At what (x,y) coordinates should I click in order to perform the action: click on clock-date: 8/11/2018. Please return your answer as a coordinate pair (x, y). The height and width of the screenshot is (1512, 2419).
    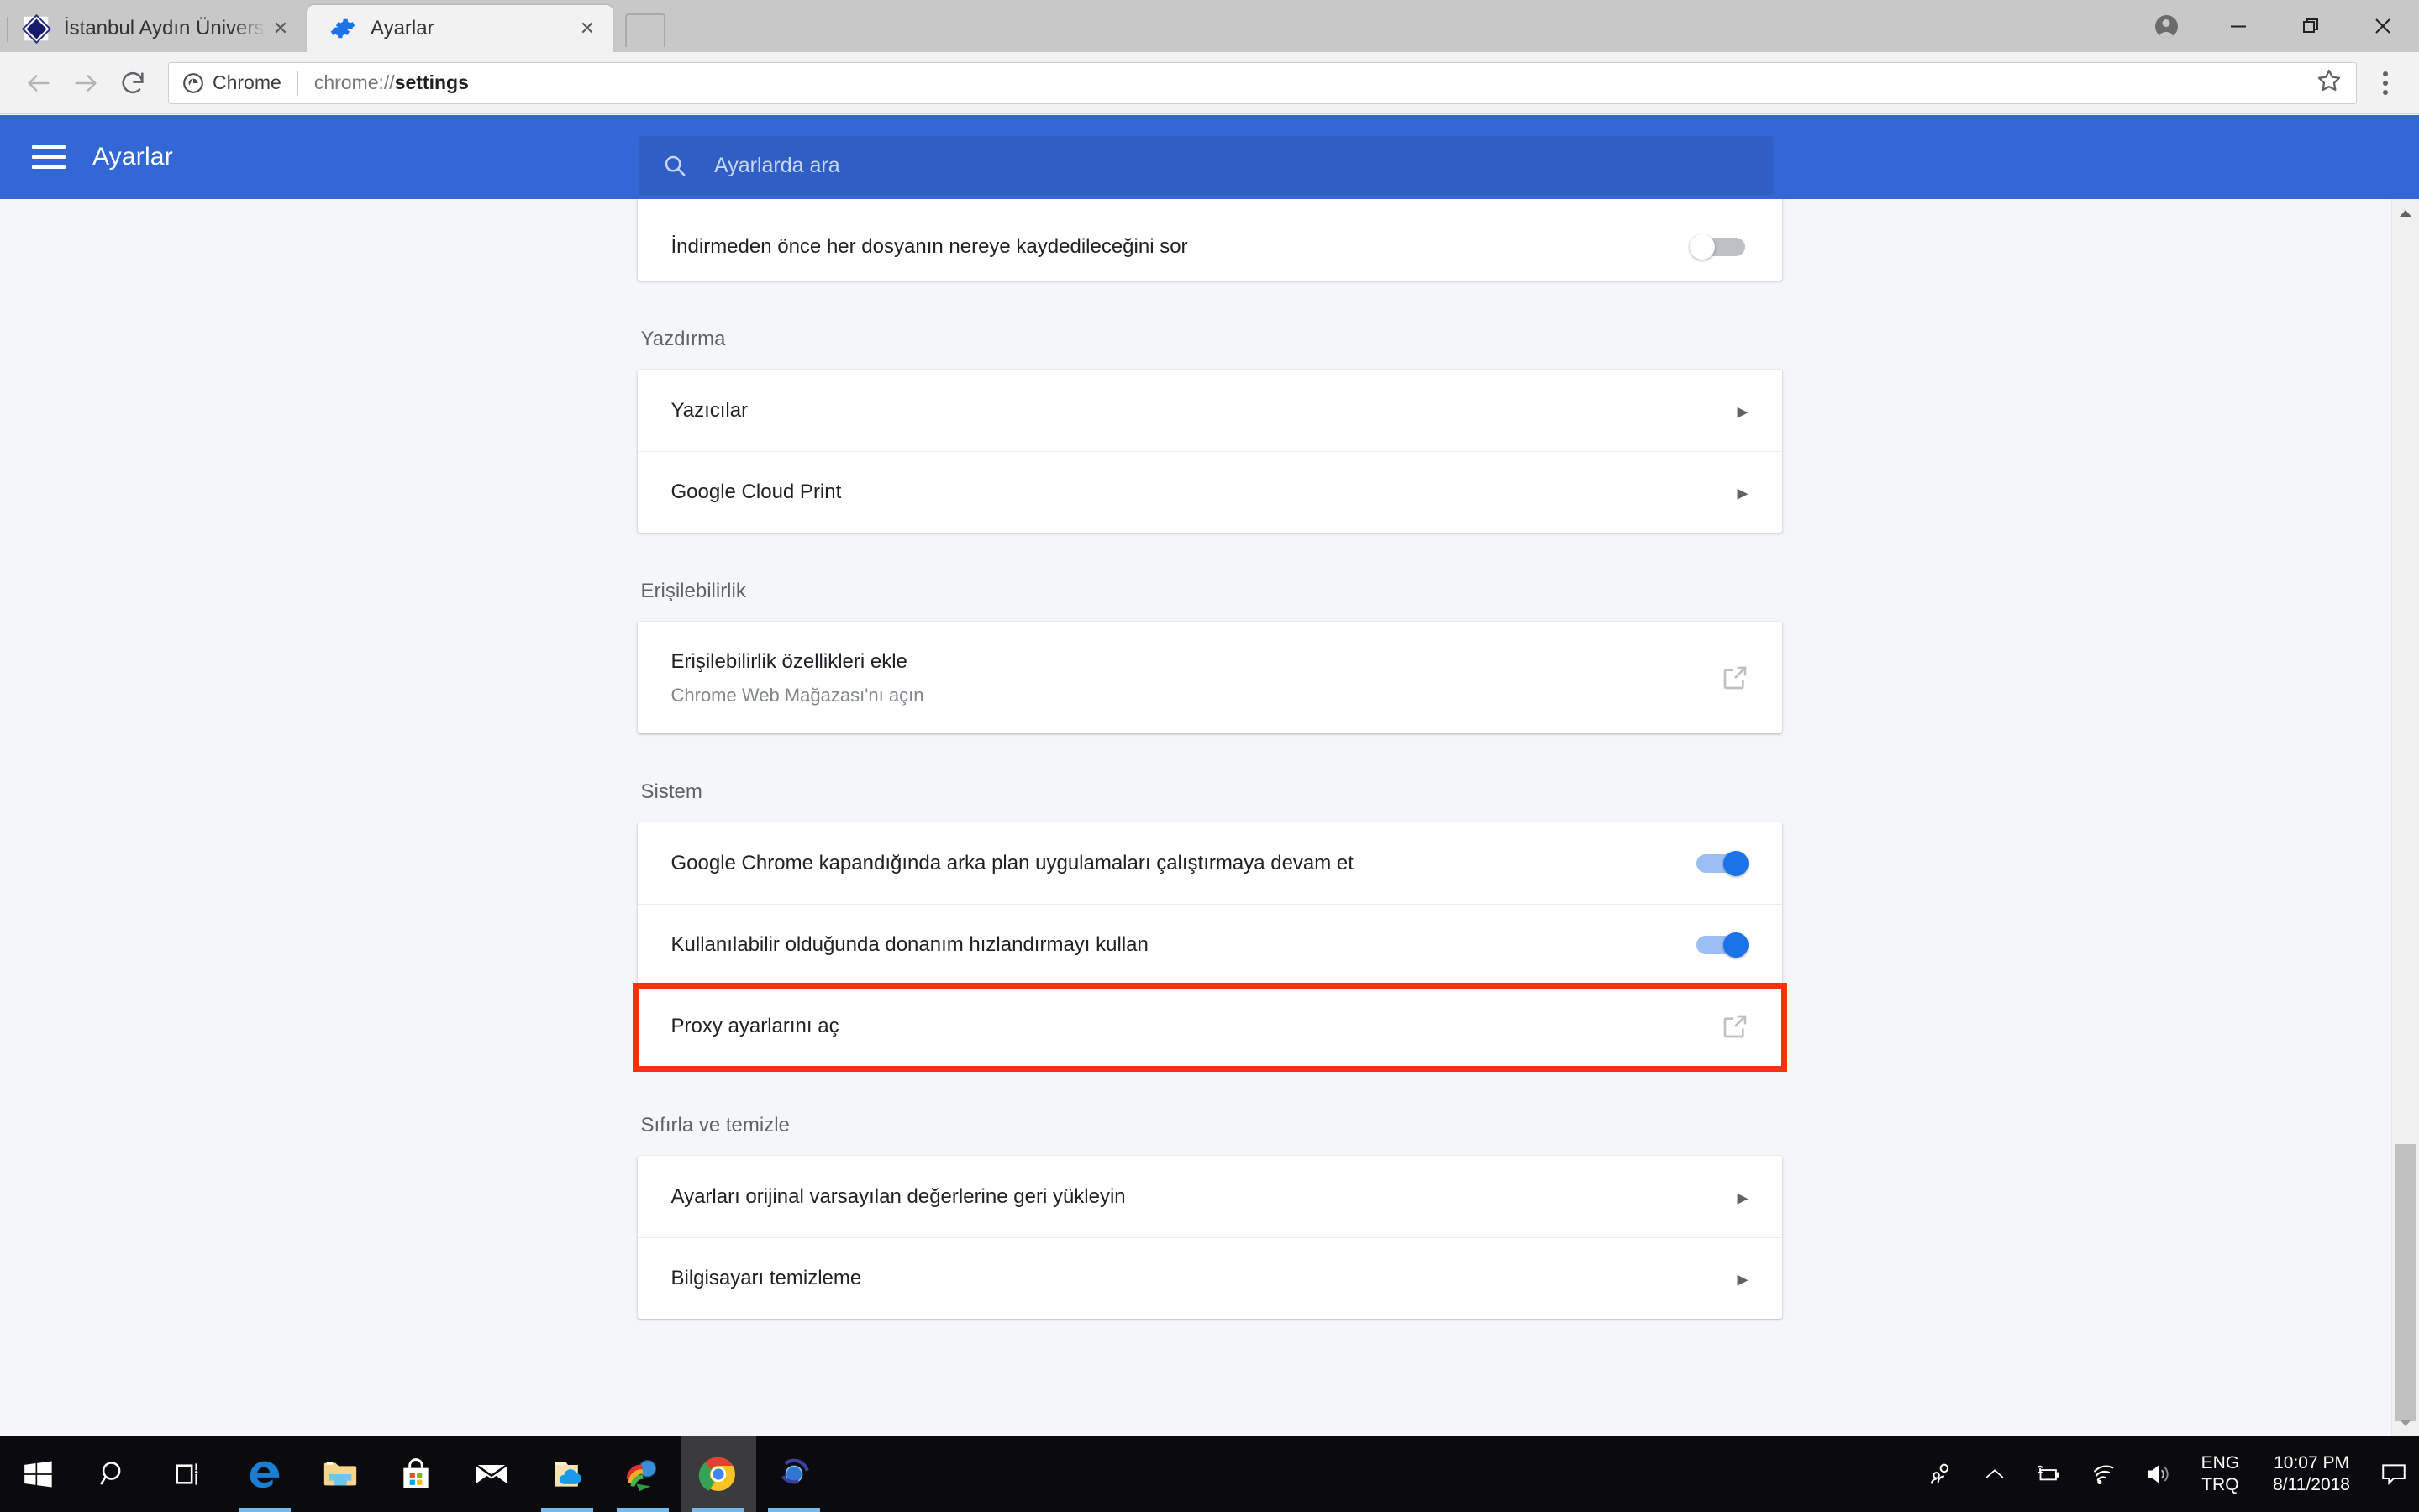
    Looking at the image, I should click on (2311, 1484).